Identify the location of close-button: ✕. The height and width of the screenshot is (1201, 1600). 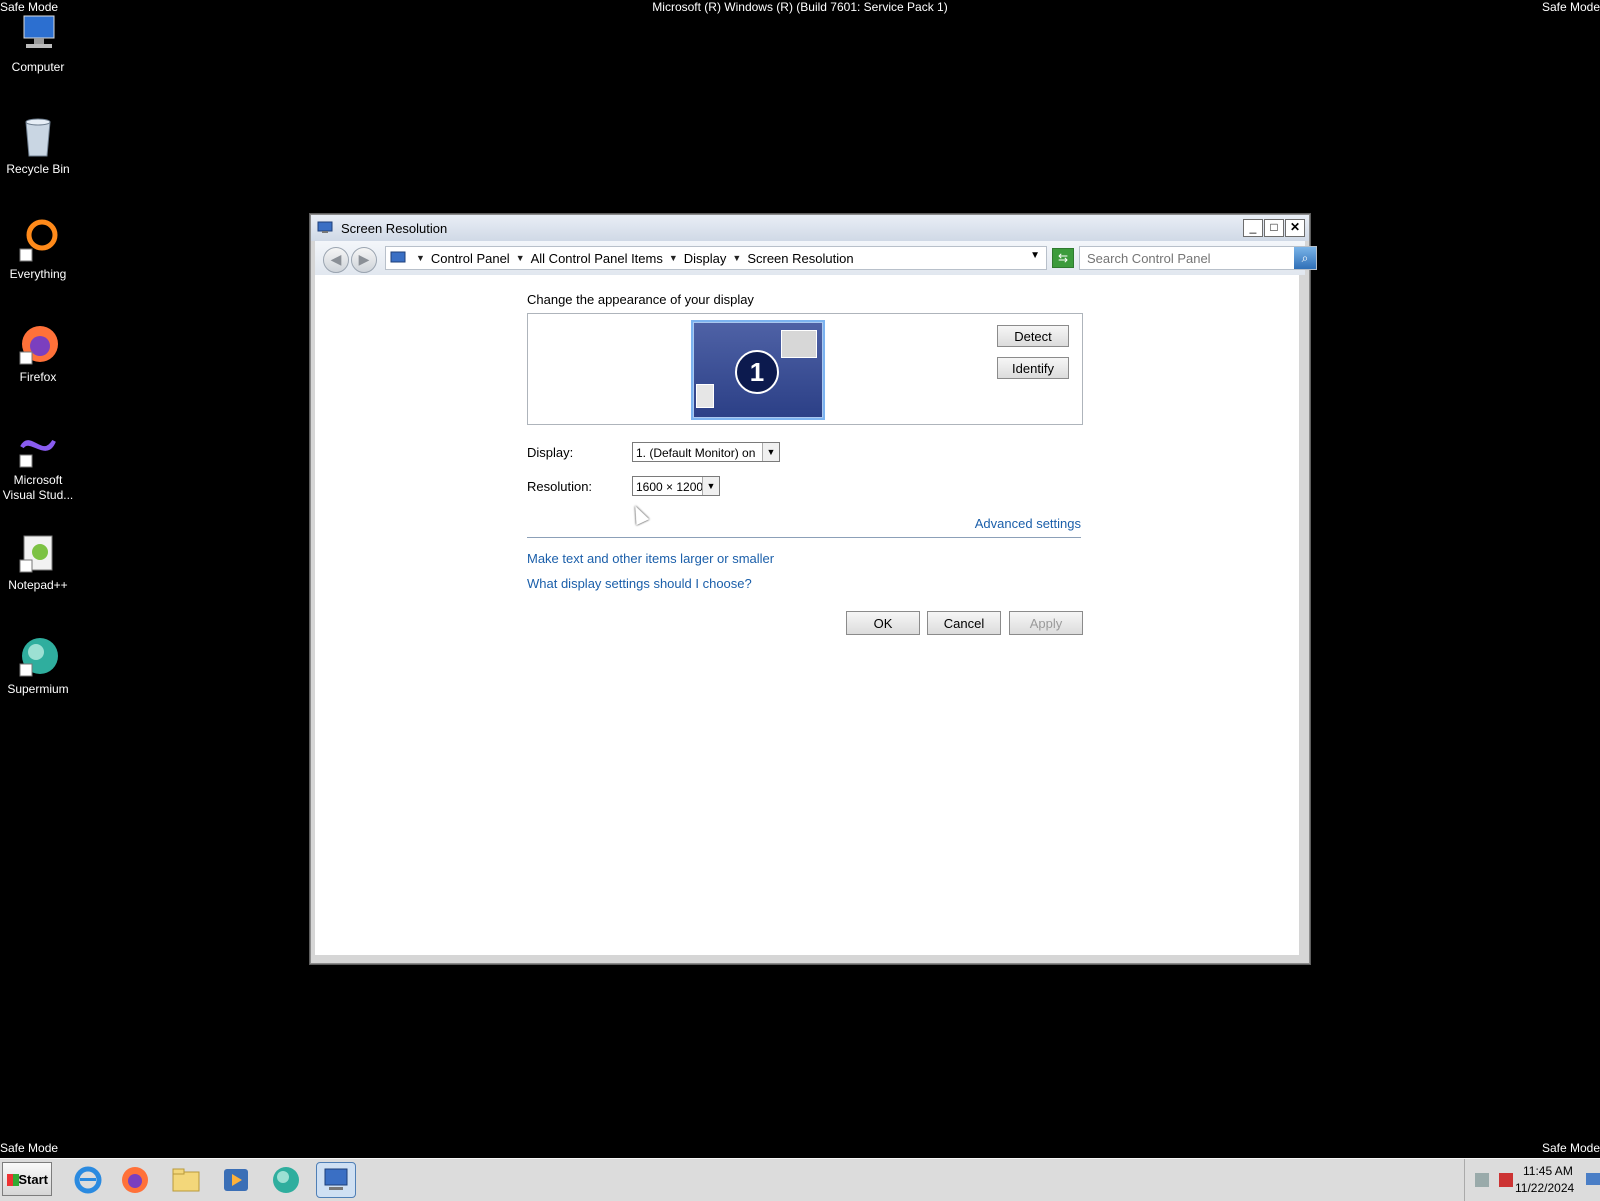
(1295, 228).